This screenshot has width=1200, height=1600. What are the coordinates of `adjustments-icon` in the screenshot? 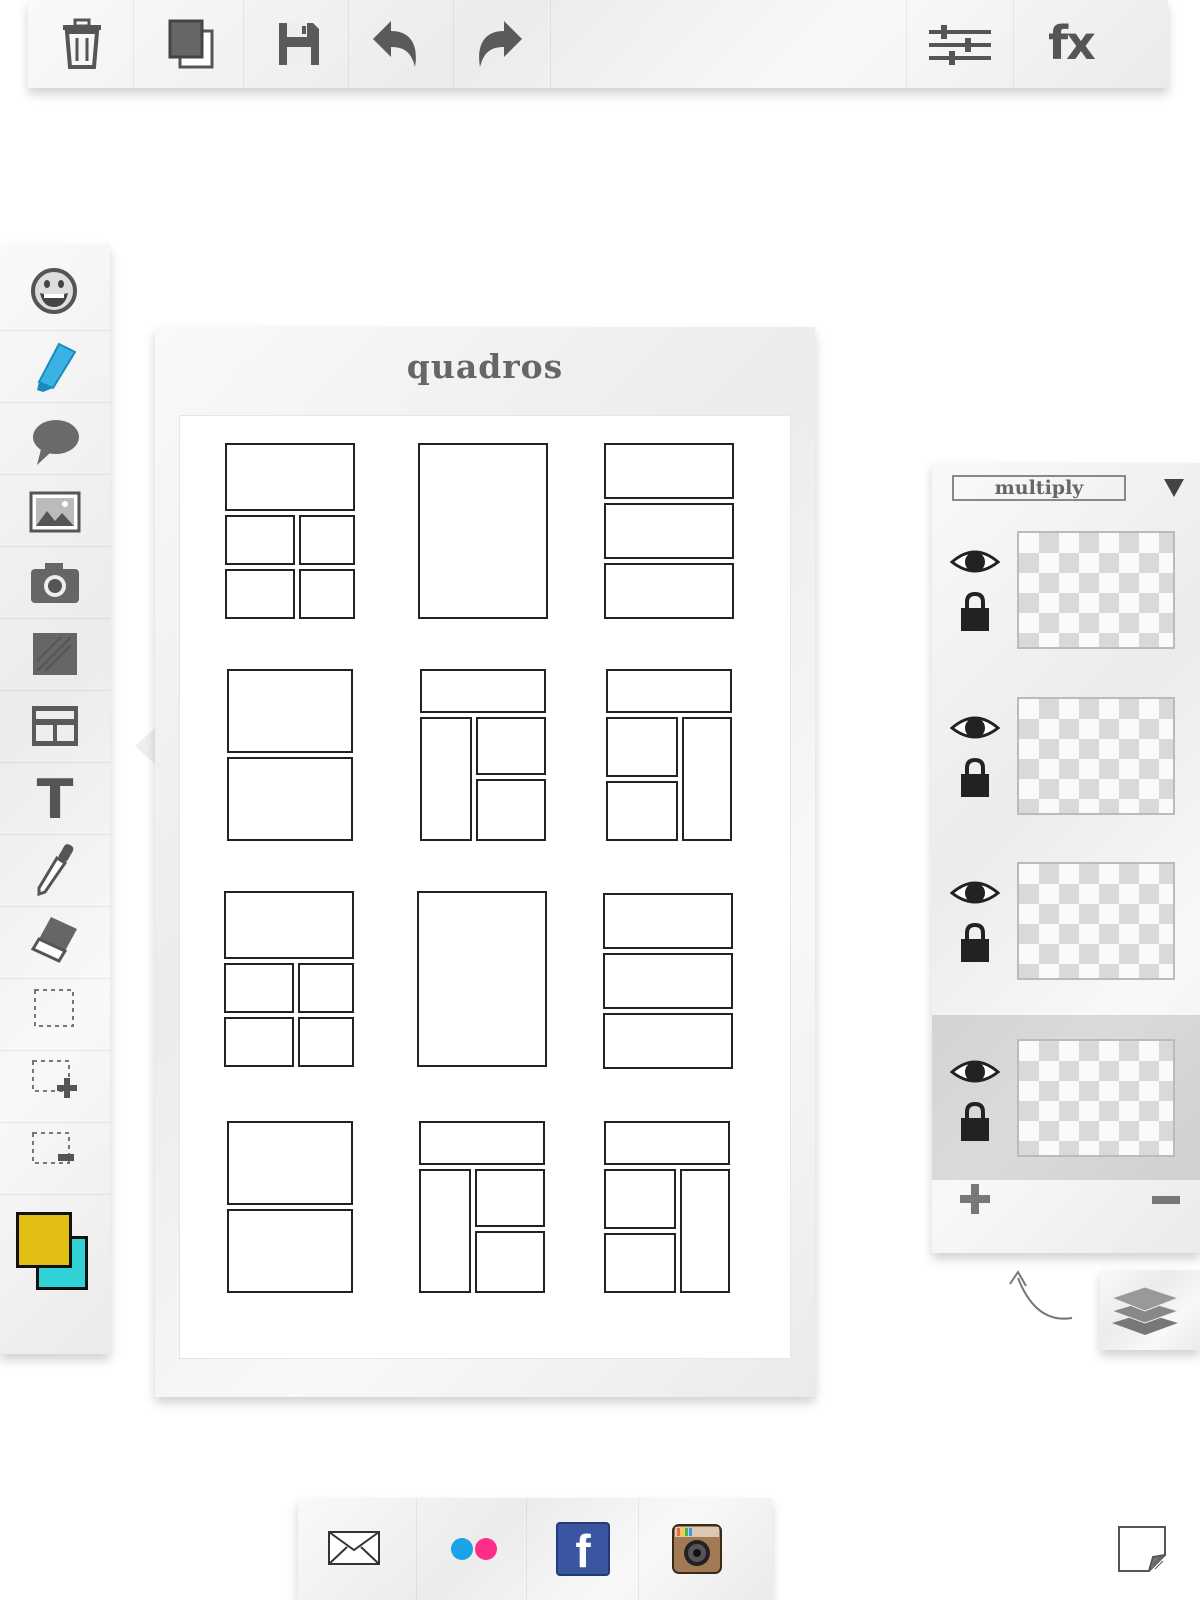 It's located at (960, 45).